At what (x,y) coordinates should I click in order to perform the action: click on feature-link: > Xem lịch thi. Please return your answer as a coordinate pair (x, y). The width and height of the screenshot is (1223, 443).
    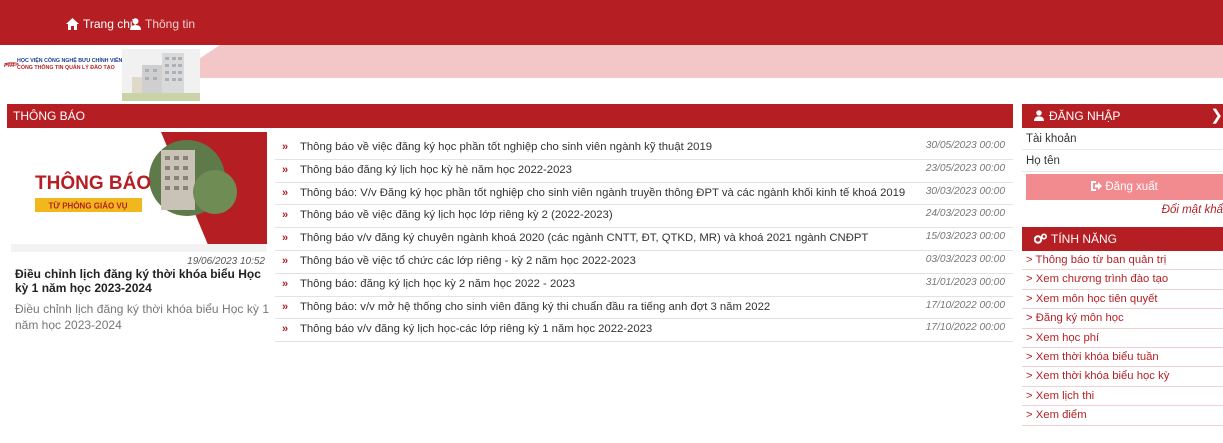
    Looking at the image, I should click on (1122, 397).